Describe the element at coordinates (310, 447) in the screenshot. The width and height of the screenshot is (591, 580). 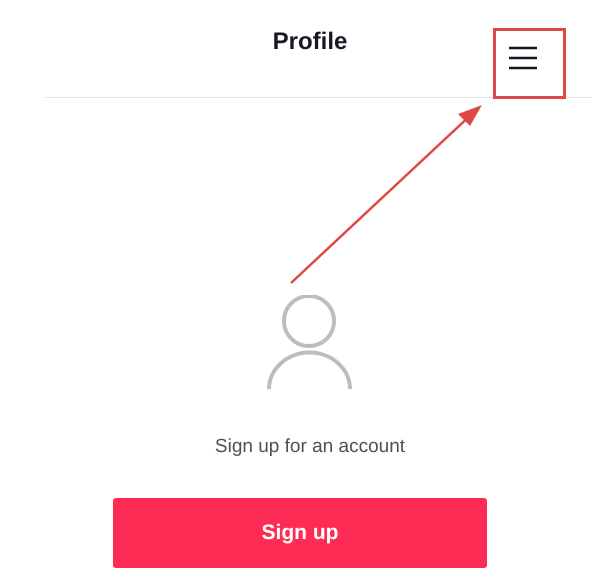
I see `signup-prompt: Sign up for an account` at that location.